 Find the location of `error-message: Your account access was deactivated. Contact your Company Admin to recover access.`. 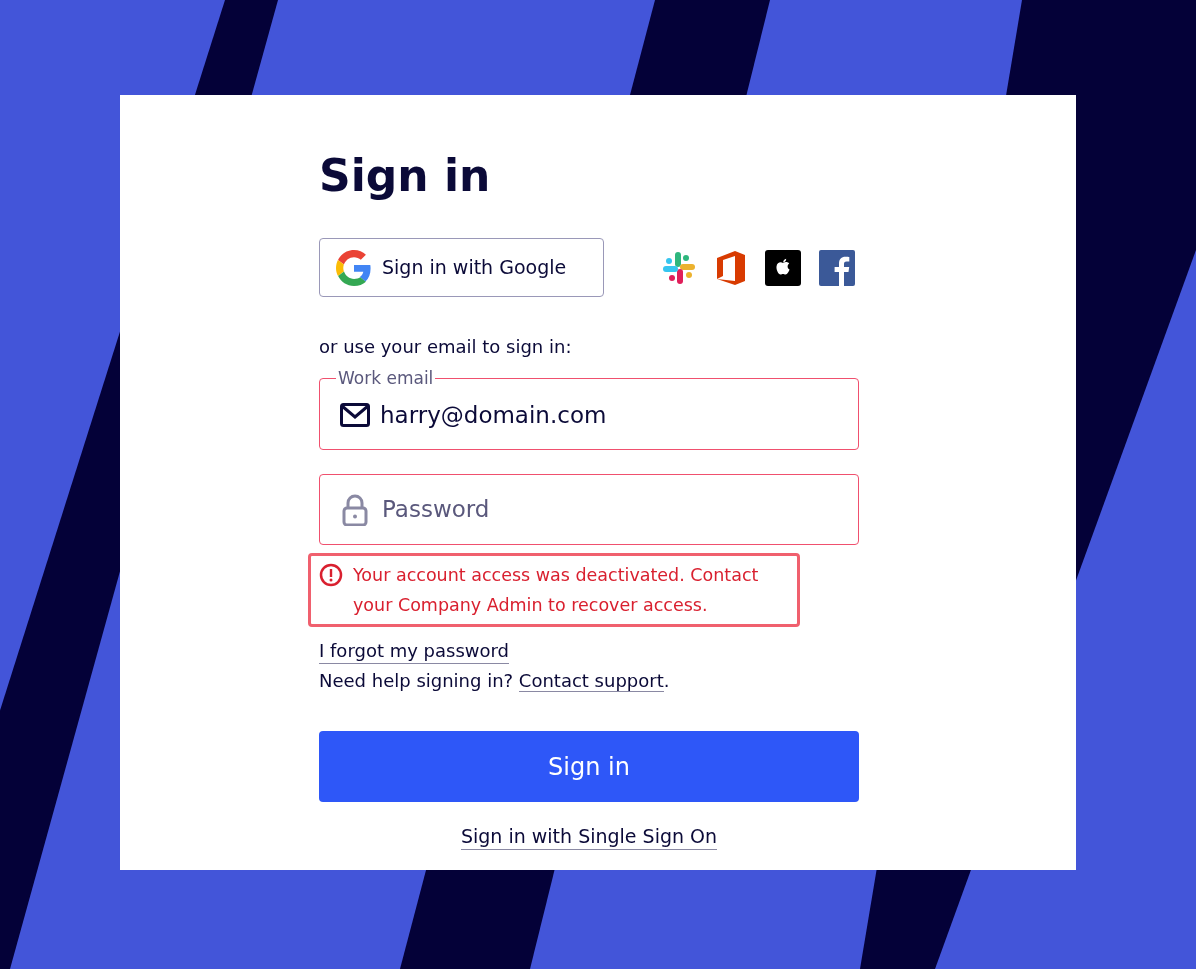

error-message: Your account access was deactivated. Contact your Company Admin to recover access. is located at coordinates (556, 590).